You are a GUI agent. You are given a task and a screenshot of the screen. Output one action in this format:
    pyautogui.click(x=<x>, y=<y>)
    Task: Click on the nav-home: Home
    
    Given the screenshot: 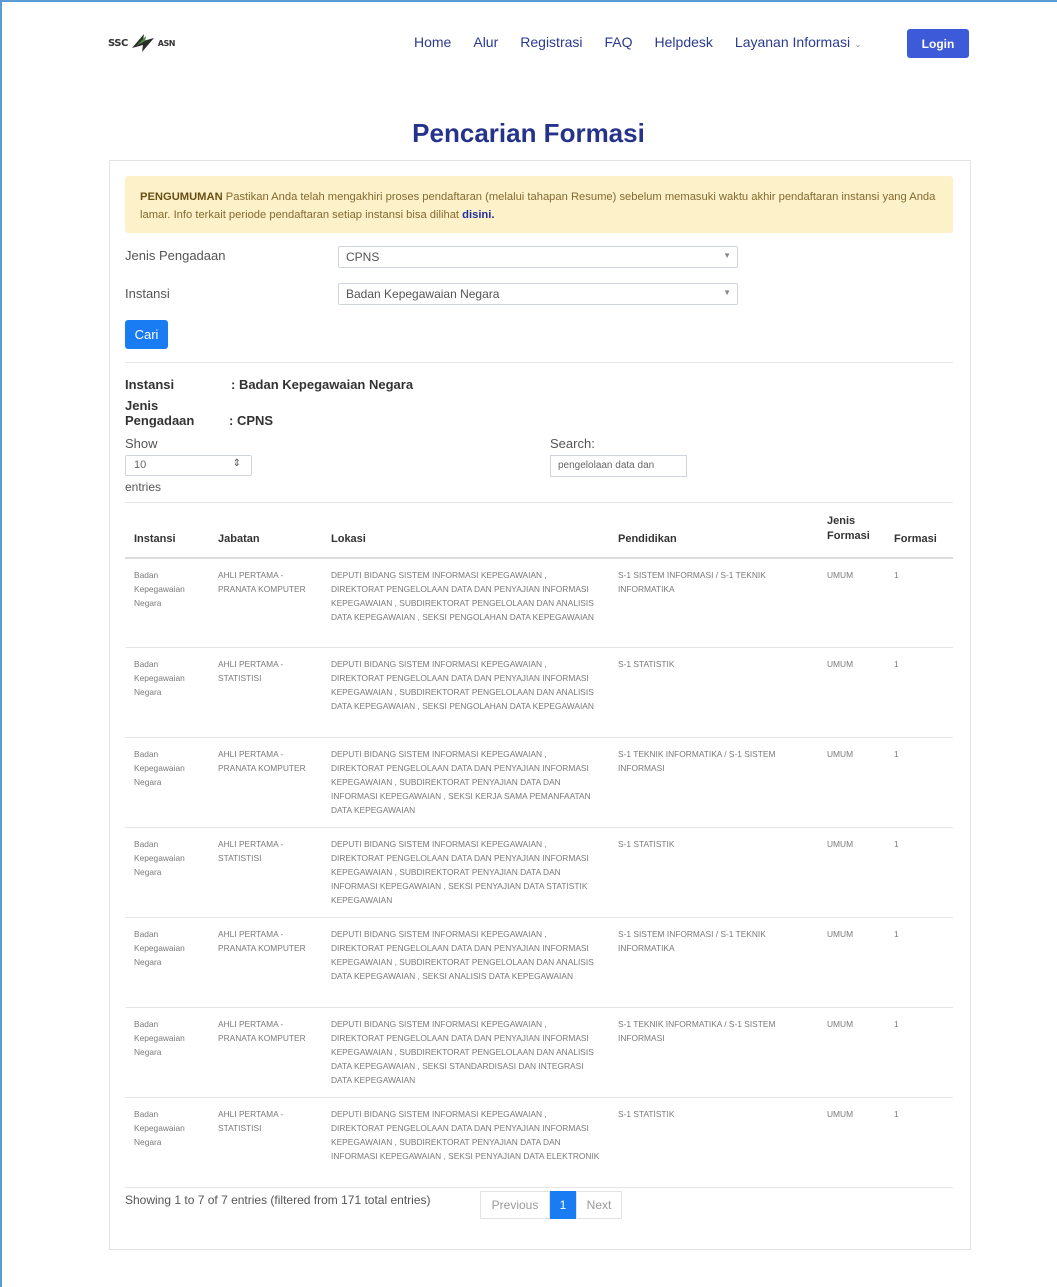 What is the action you would take?
    pyautogui.click(x=432, y=42)
    